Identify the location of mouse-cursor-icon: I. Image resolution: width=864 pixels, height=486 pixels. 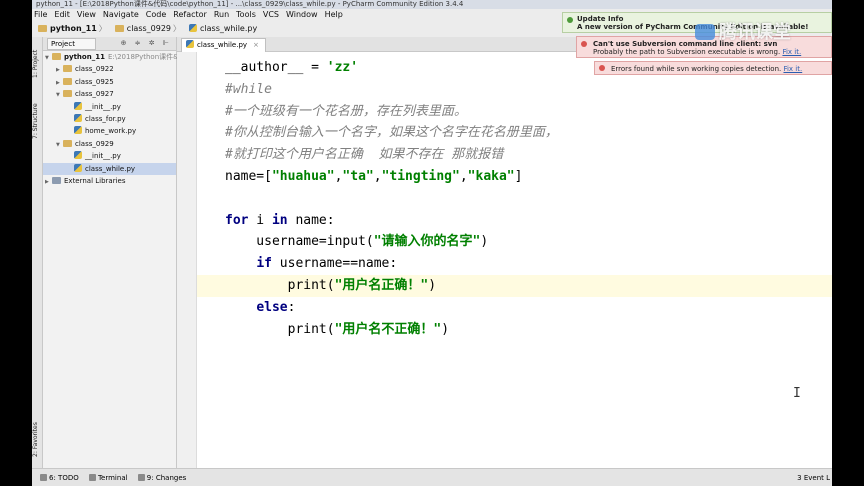
(797, 393).